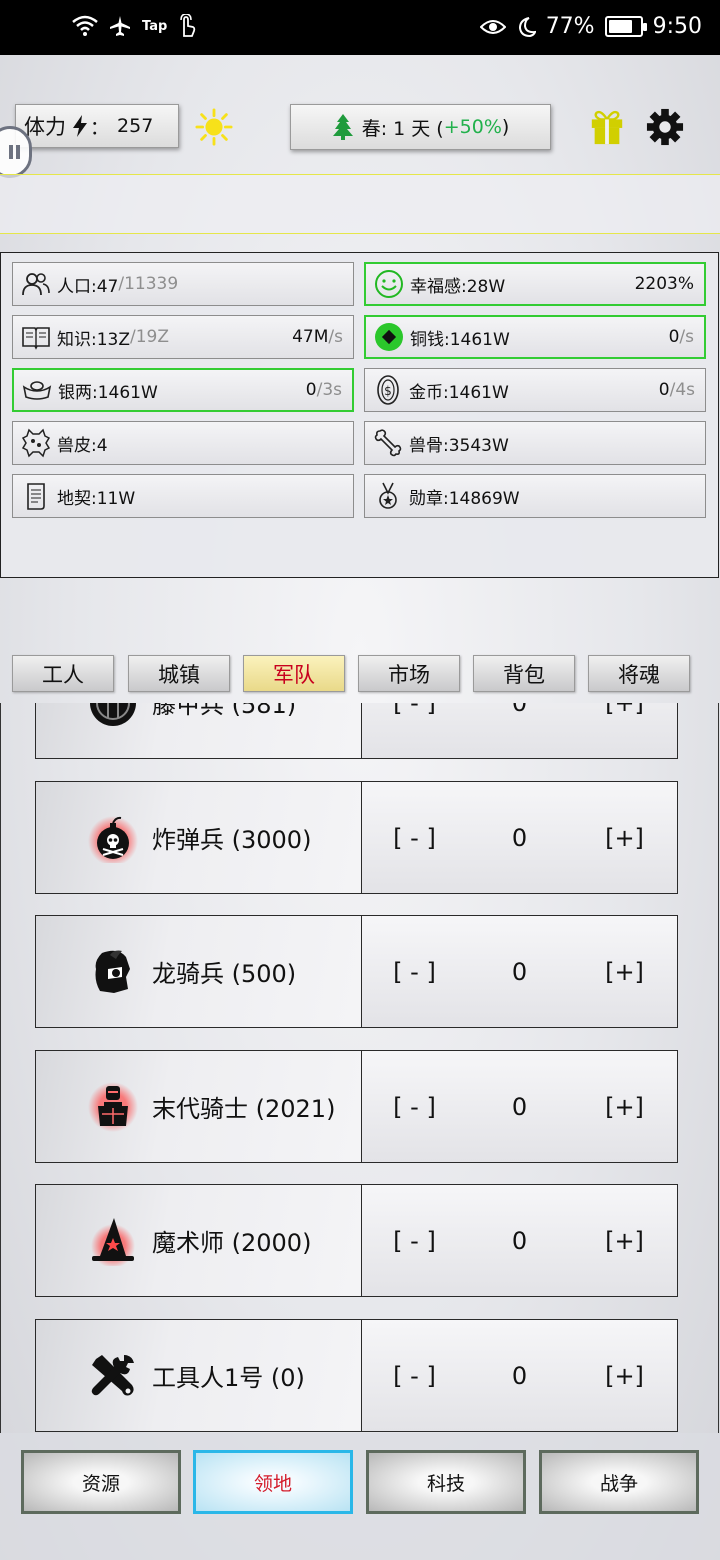 The height and width of the screenshot is (1560, 720). Describe the element at coordinates (388, 496) in the screenshot. I see `medal-icon` at that location.